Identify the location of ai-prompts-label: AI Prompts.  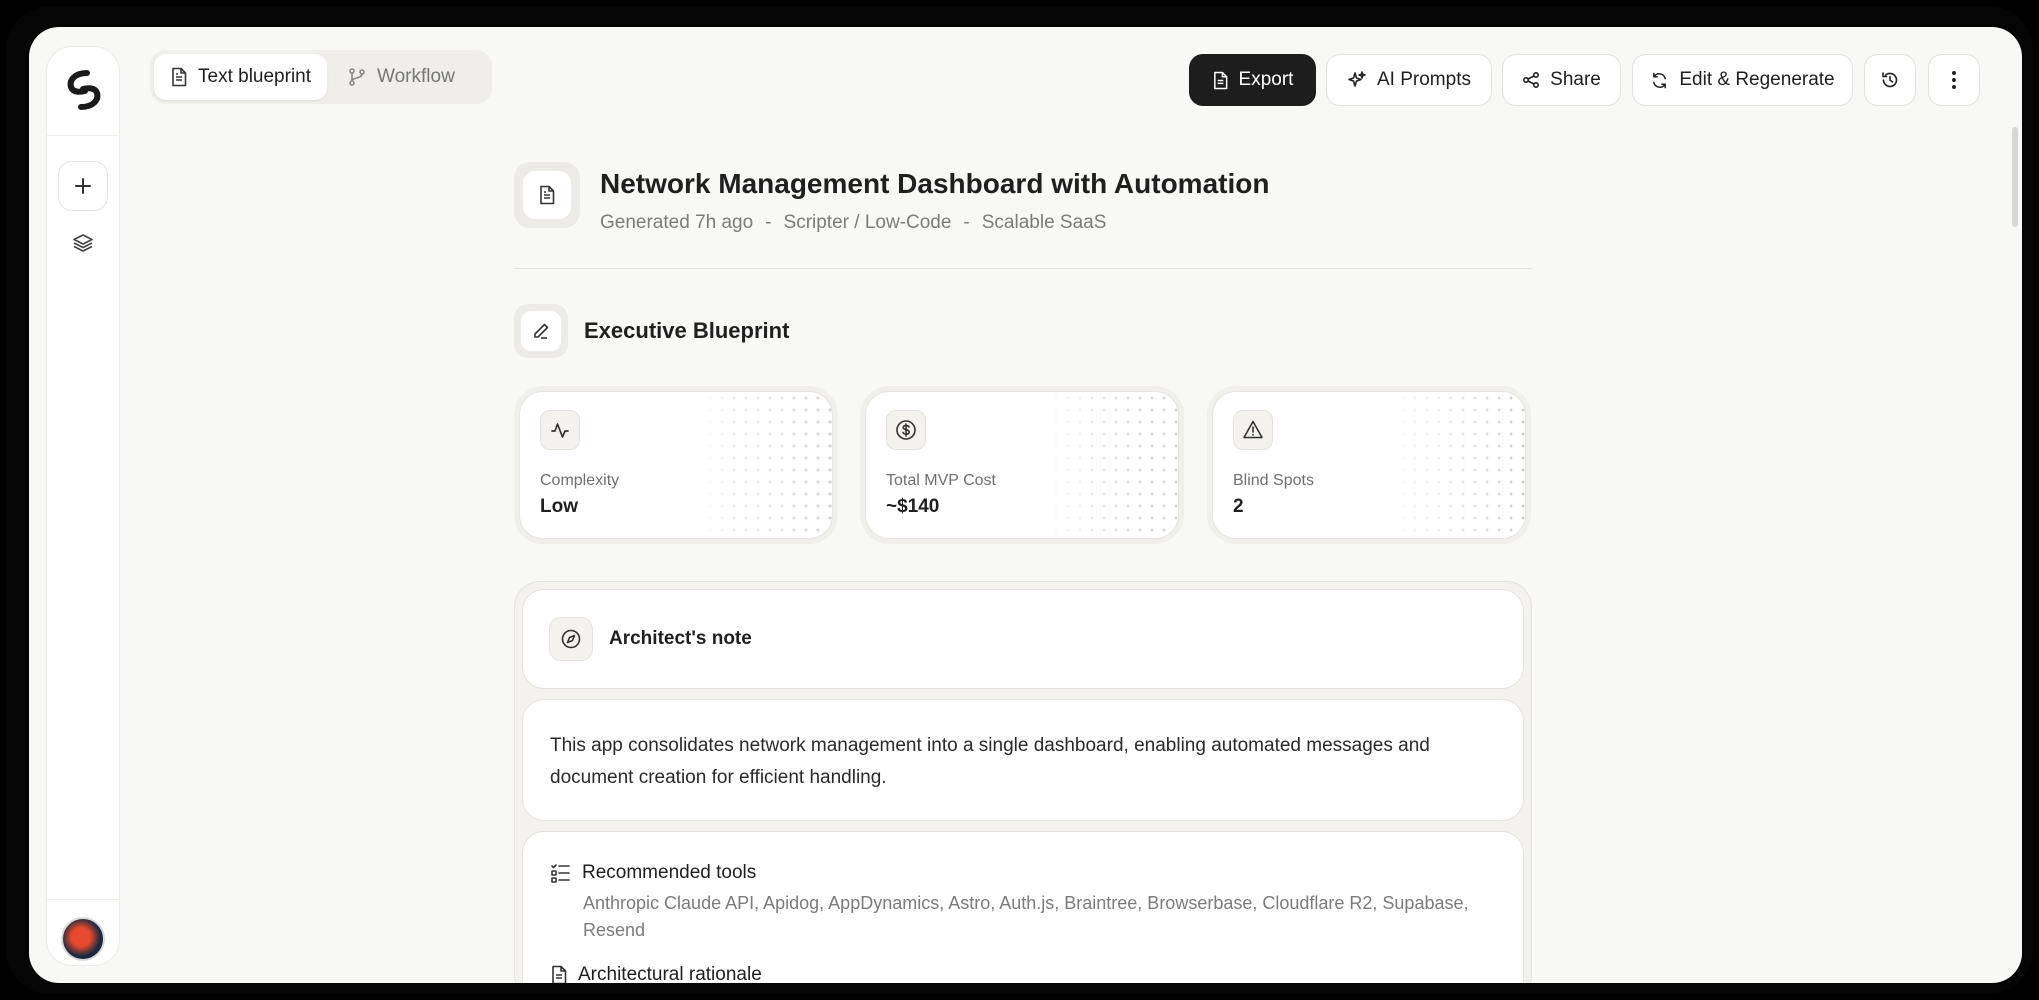
(1424, 79).